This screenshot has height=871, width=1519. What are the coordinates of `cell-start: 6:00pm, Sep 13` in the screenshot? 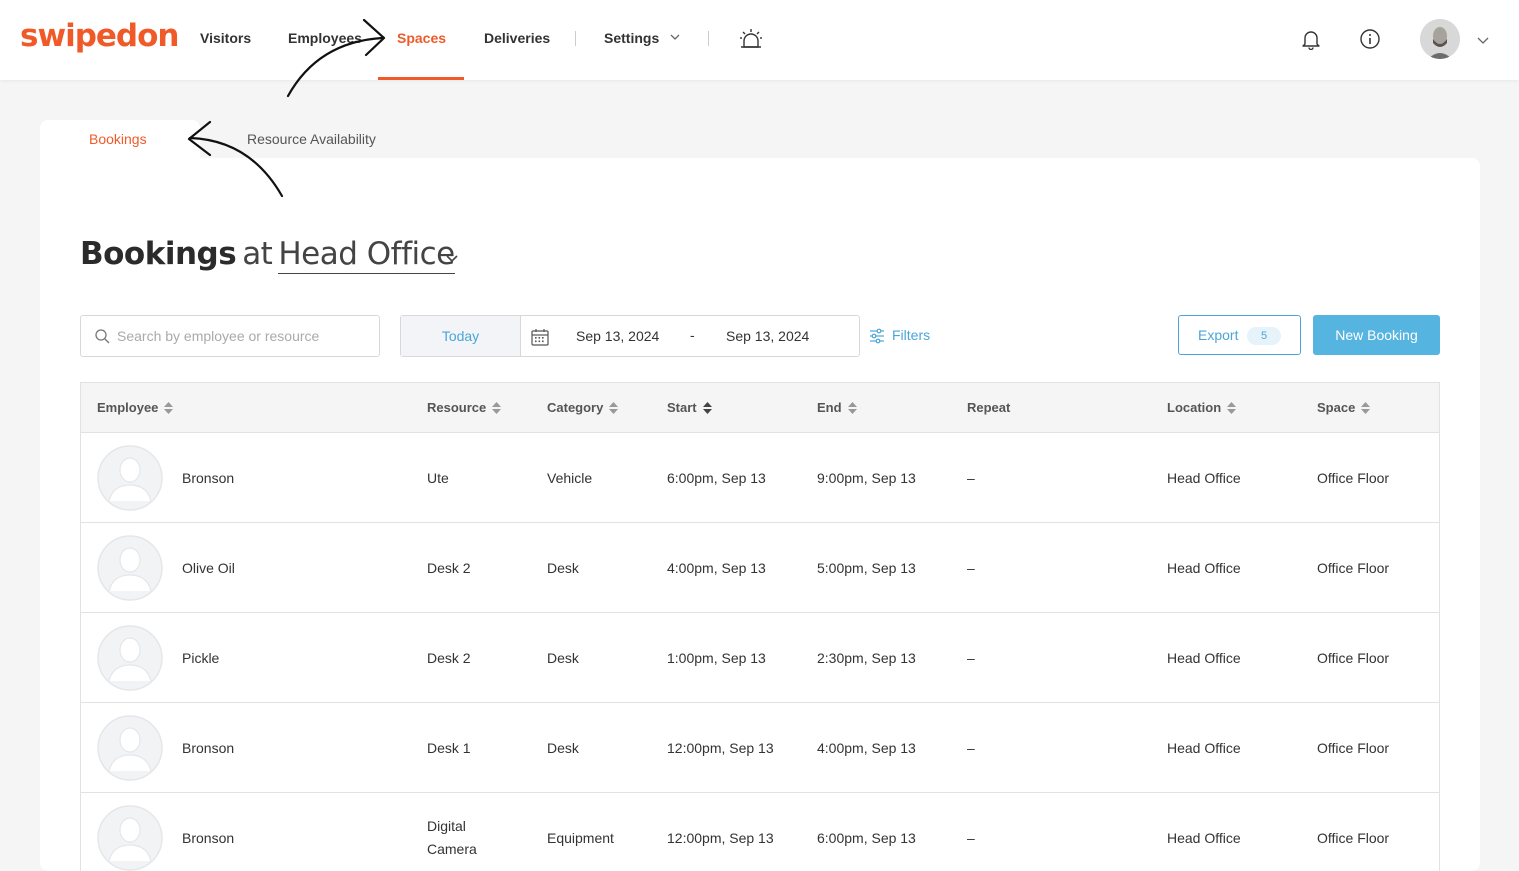 It's located at (716, 478).